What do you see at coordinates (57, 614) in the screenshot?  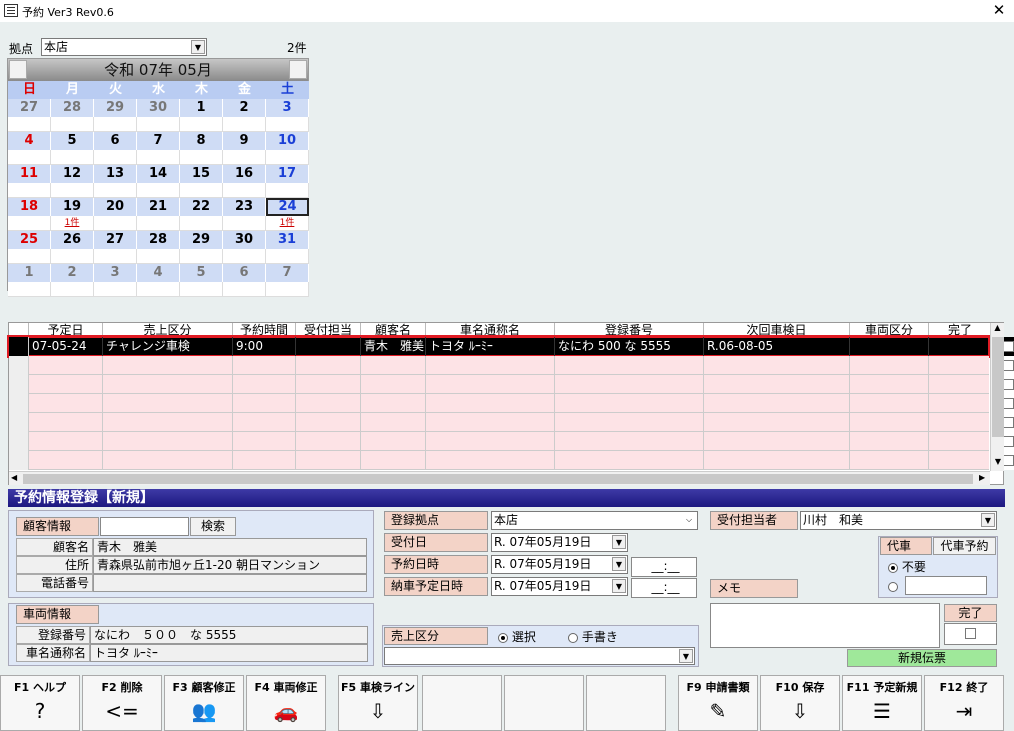 I see `vehicle-info-button: 車両情報` at bounding box center [57, 614].